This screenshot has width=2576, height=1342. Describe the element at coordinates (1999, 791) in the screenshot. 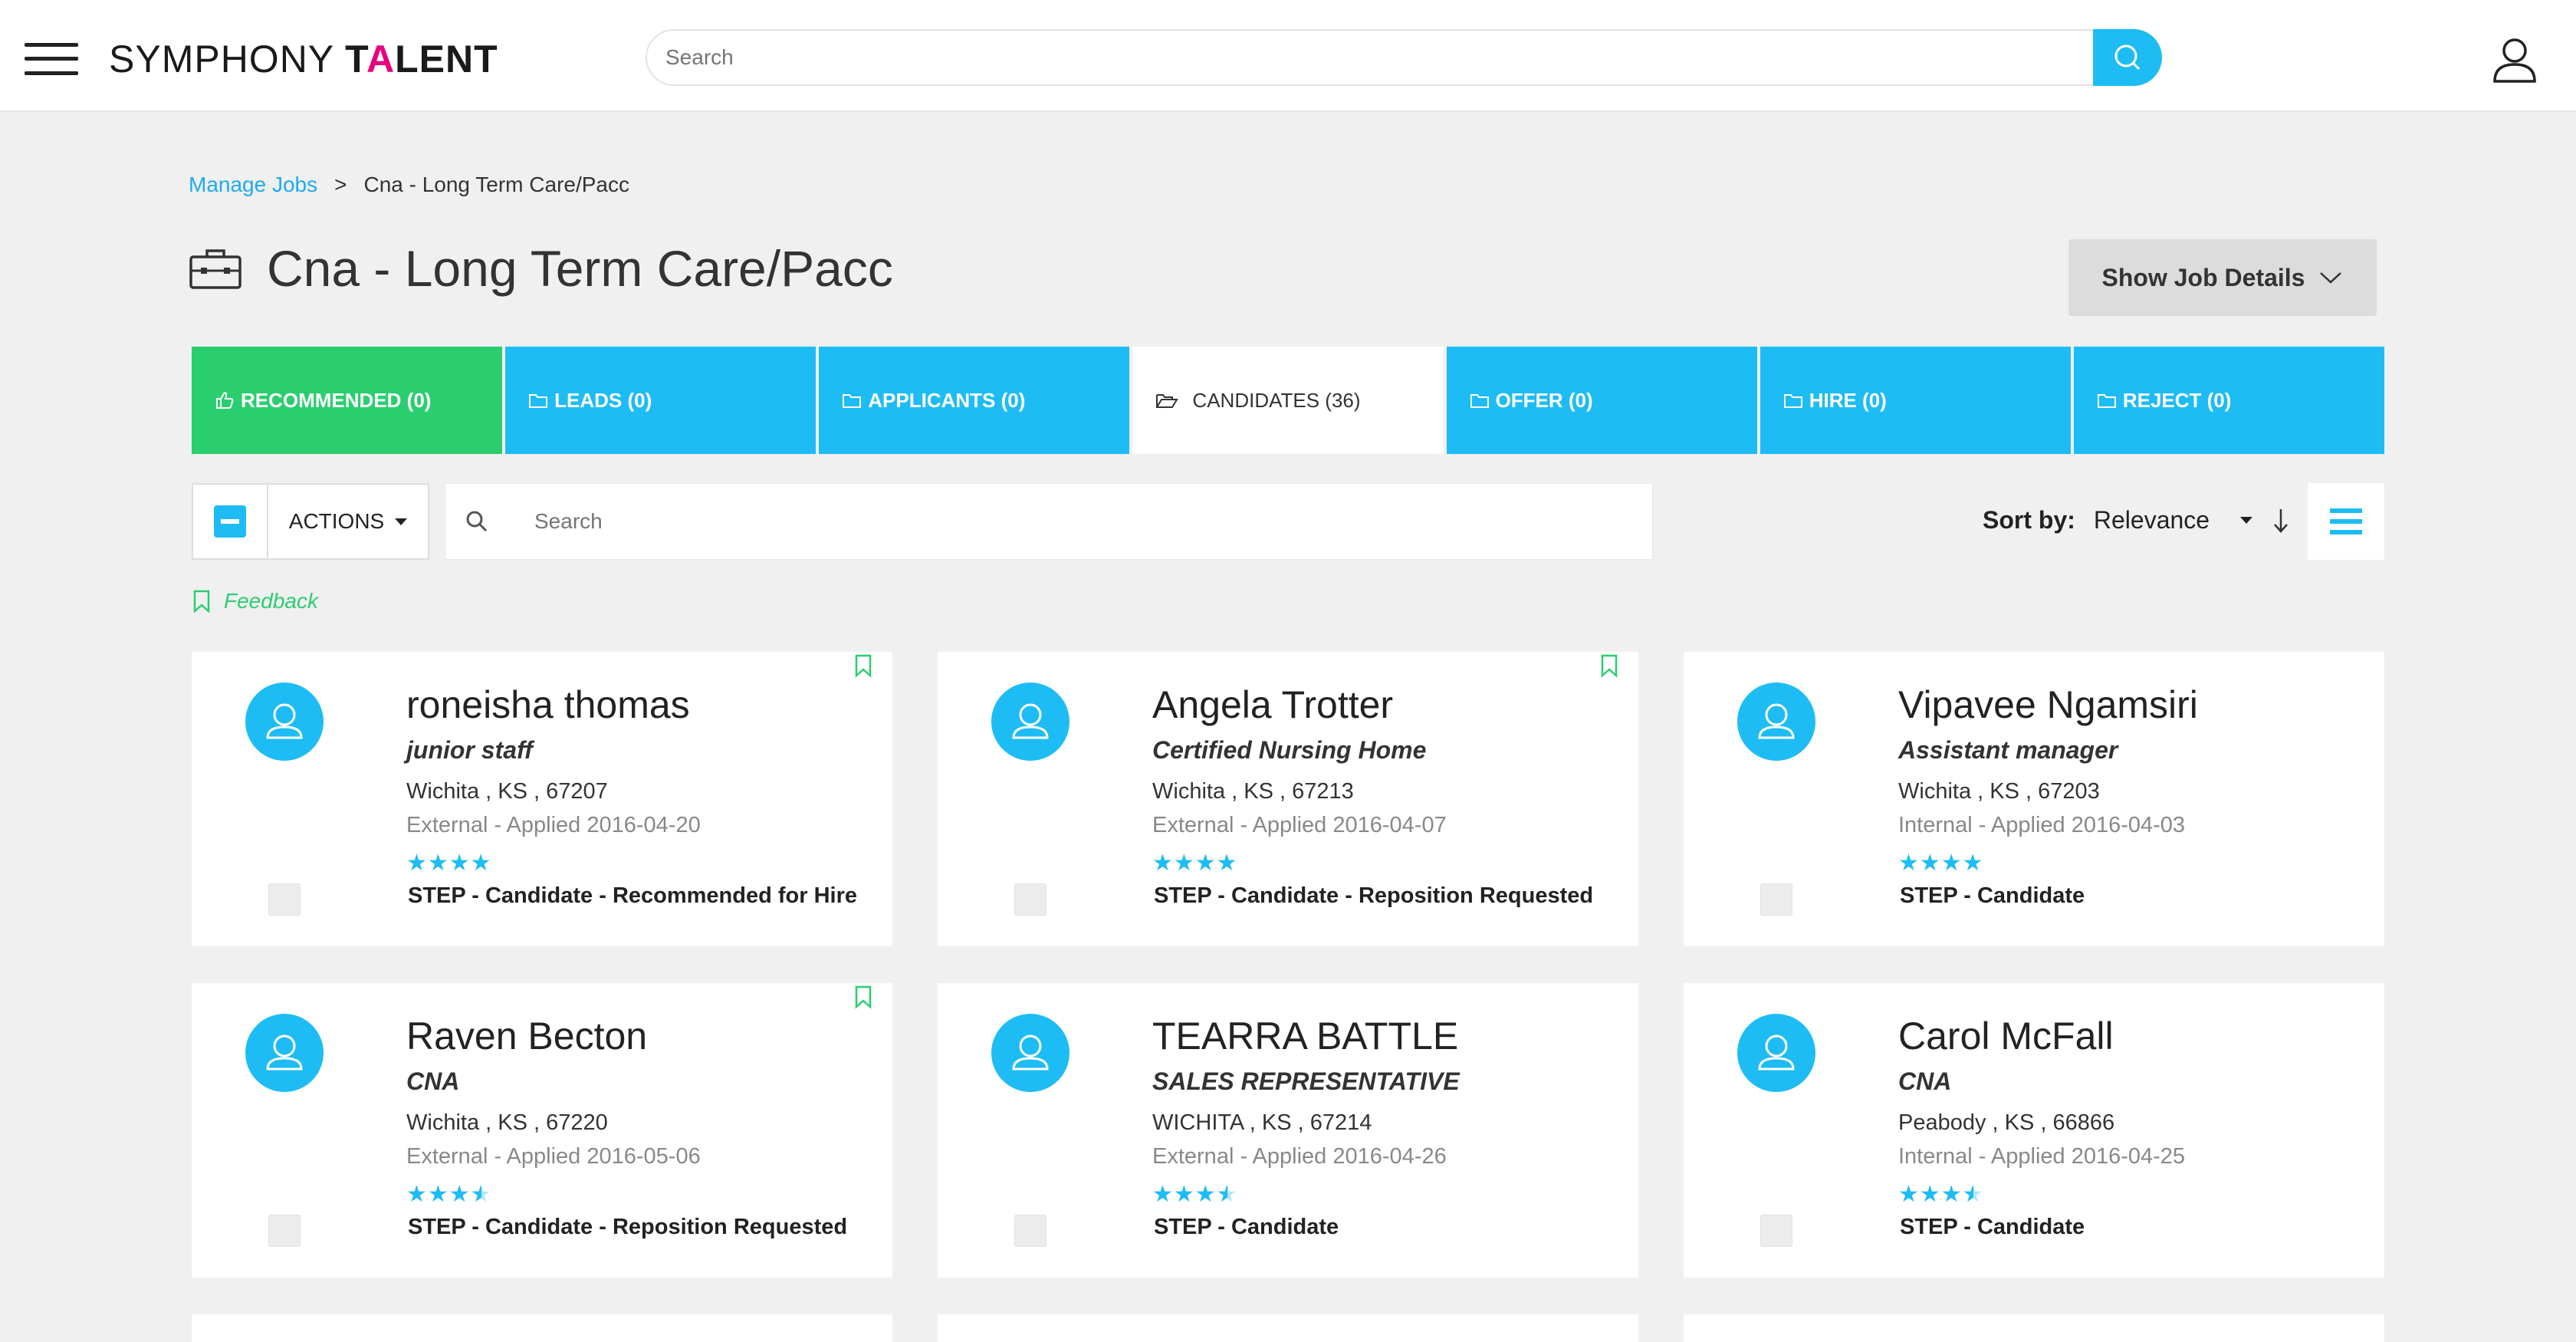

I see `candidate-location: Wichita , KS , 67203` at that location.